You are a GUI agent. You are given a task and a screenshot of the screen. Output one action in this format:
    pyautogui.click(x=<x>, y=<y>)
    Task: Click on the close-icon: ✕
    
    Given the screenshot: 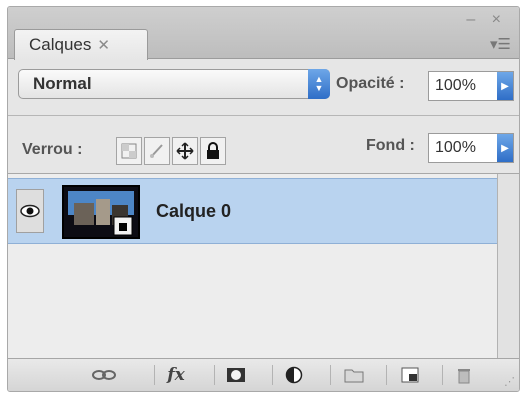 What is the action you would take?
    pyautogui.click(x=103, y=45)
    